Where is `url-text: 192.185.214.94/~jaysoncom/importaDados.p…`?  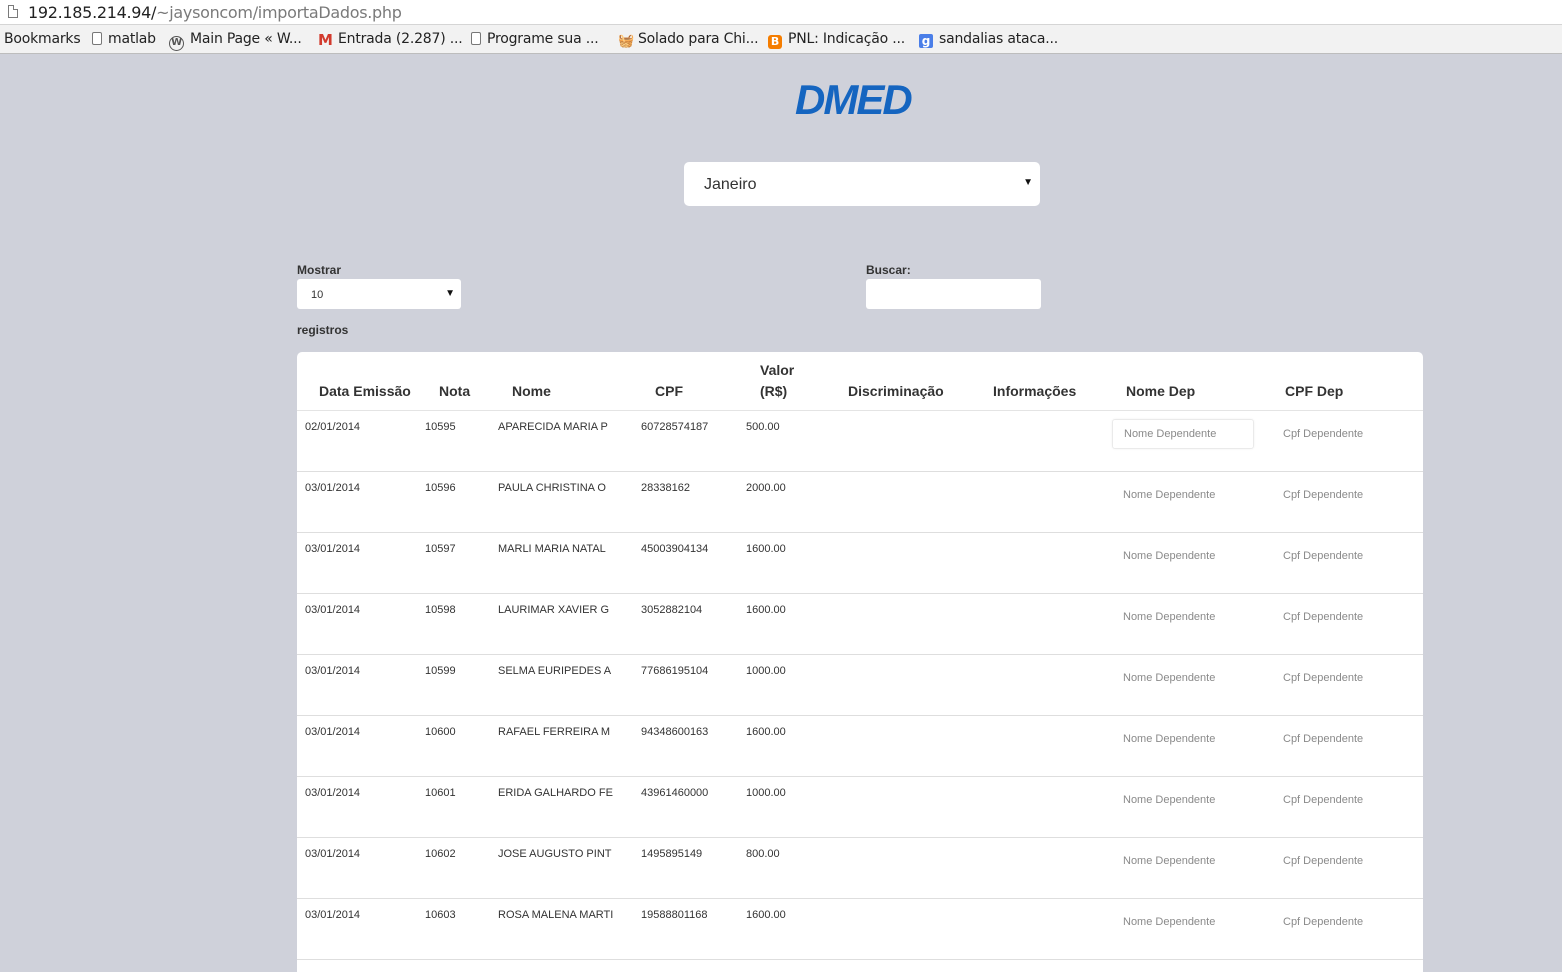 url-text: 192.185.214.94/~jaysoncom/importaDados.p… is located at coordinates (215, 12).